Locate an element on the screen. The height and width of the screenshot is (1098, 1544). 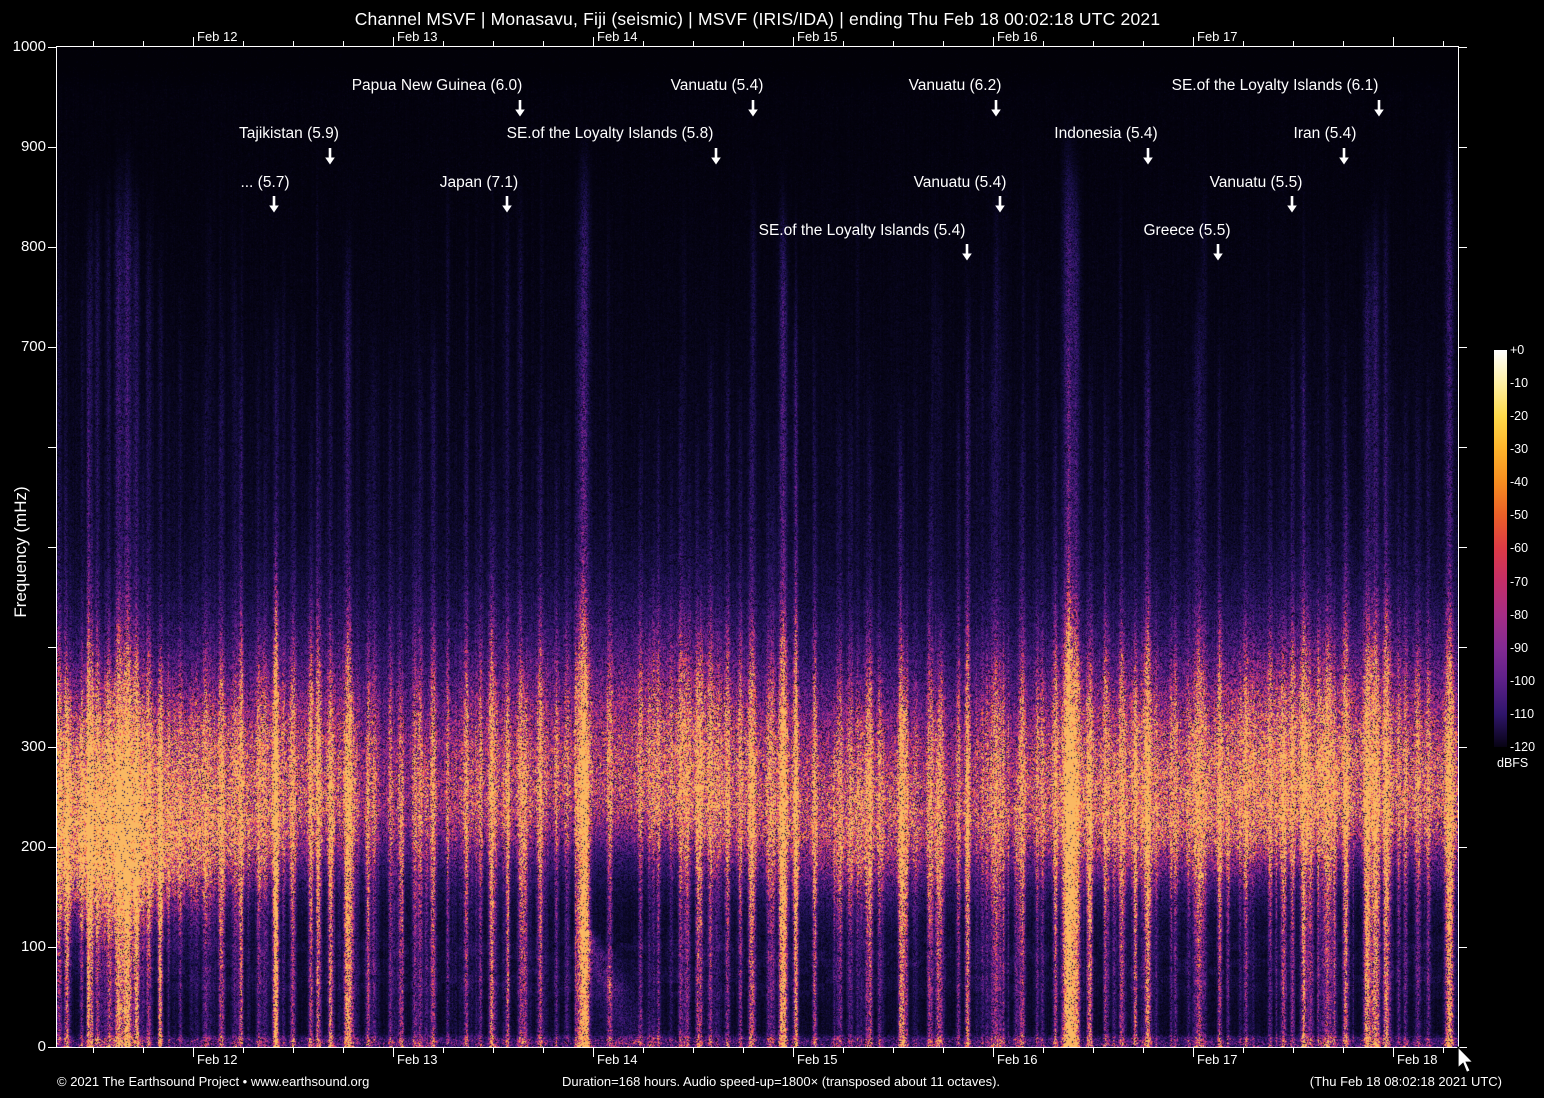
earthquake-label: Iran (5.4) is located at coordinates (1325, 133).